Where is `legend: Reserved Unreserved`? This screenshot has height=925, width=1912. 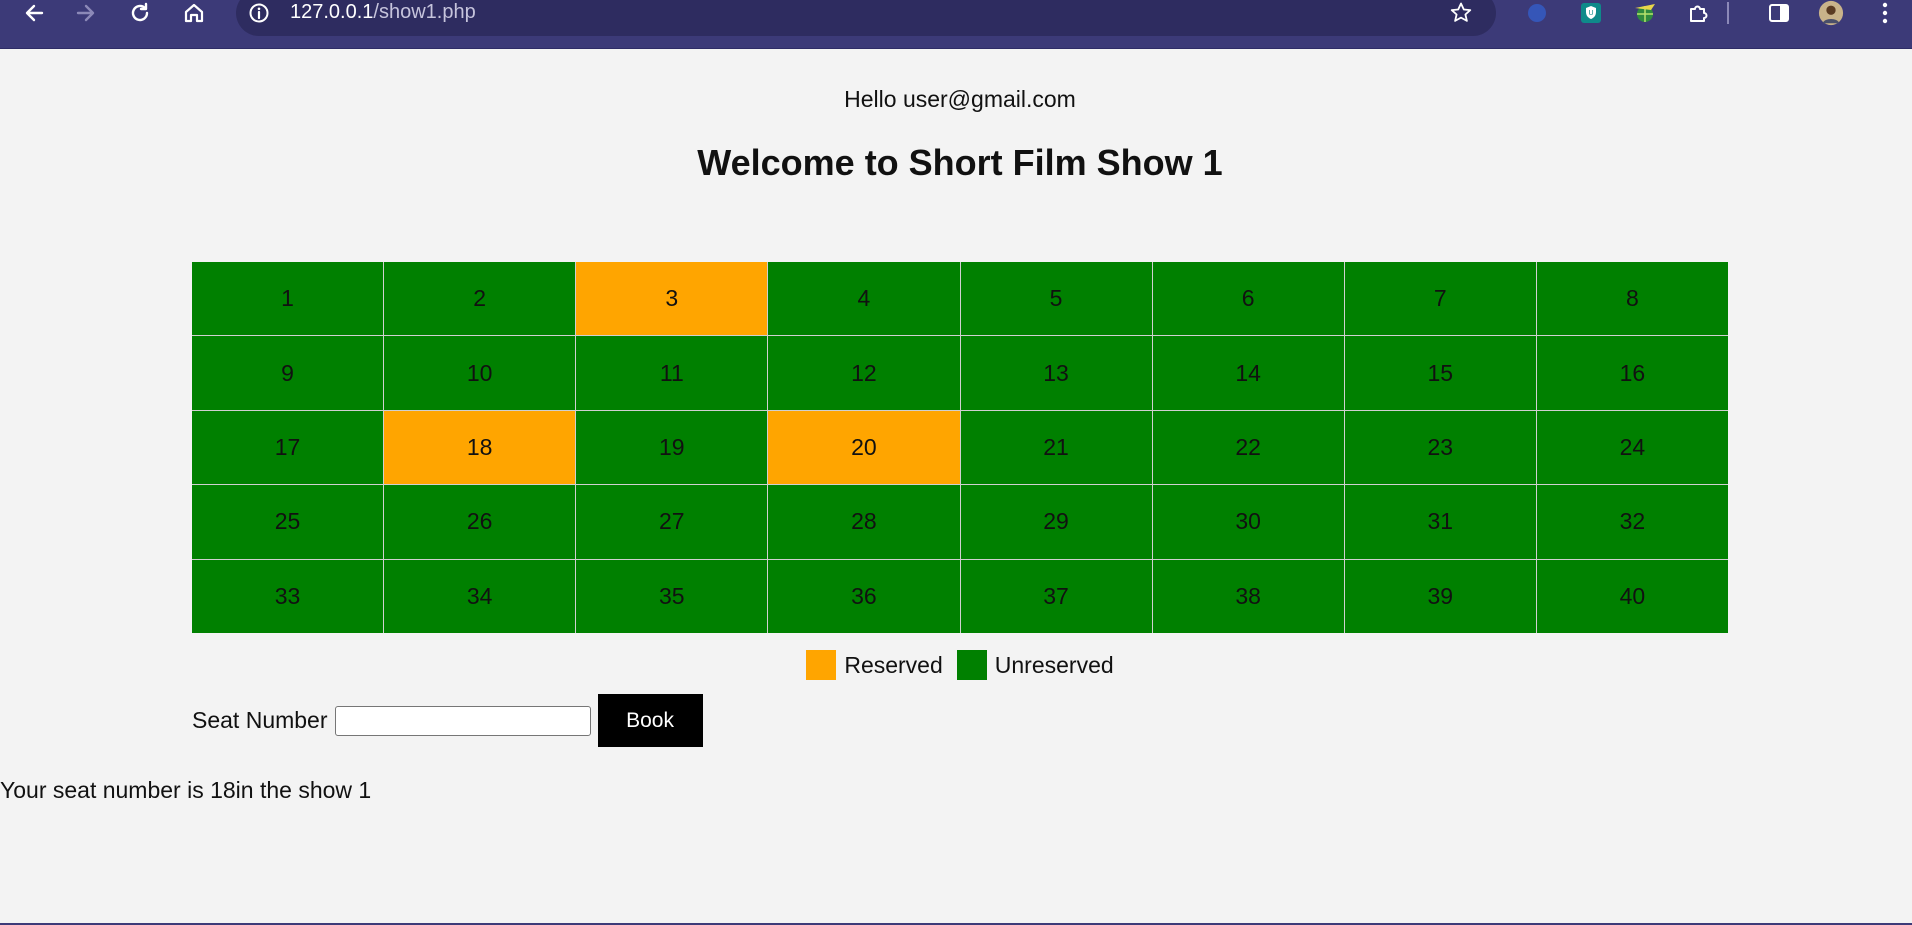
legend: Reserved Unreserved is located at coordinates (956, 665).